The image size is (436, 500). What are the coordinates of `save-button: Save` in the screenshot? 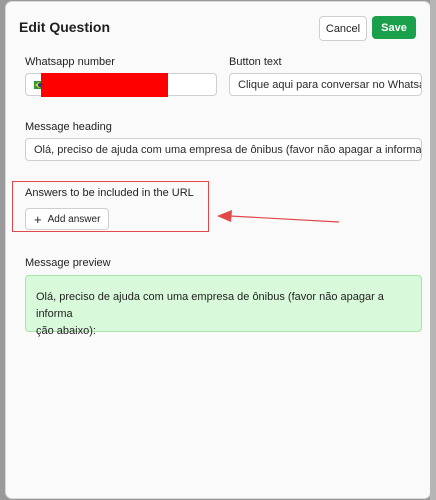 It's located at (394, 27).